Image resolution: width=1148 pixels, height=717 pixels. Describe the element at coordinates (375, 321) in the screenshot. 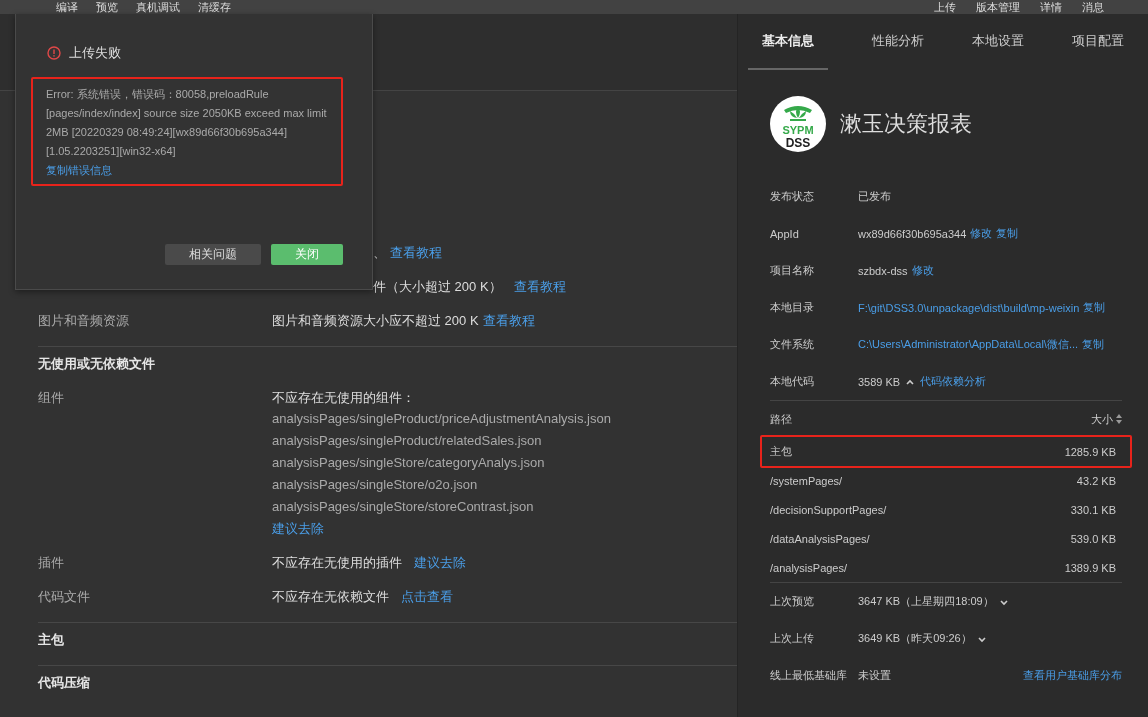

I see `rule-text: 图片和音频资源大小应不超过 200 K` at that location.